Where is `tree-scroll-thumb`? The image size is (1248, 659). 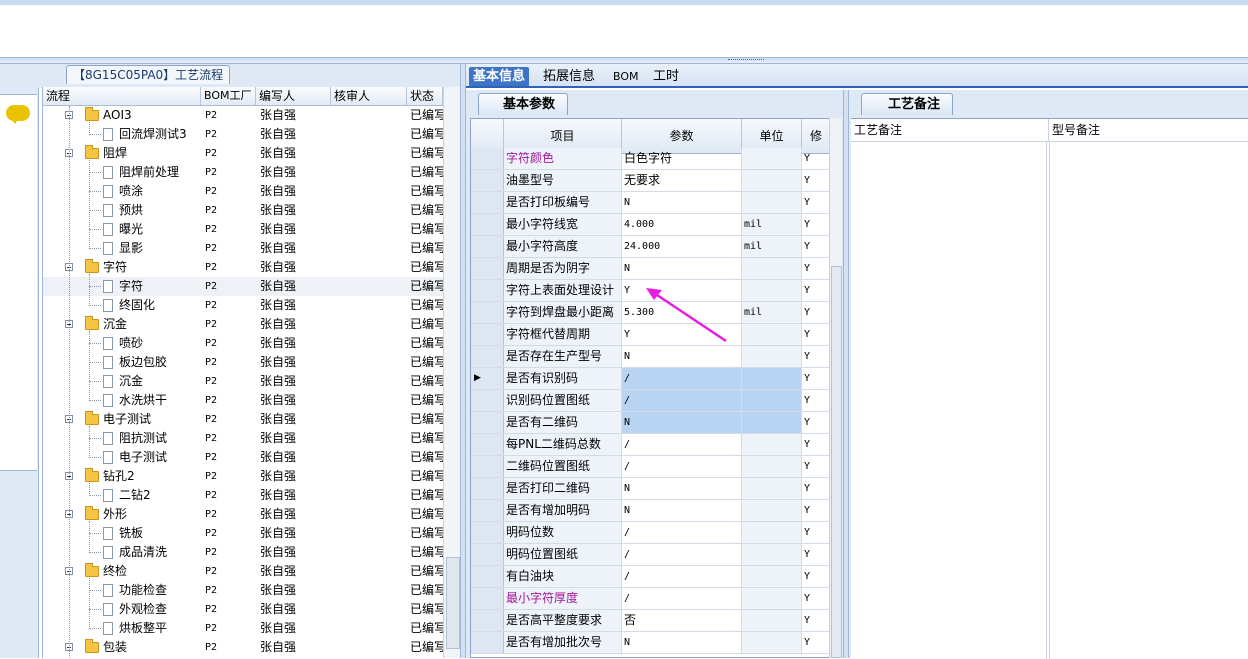 tree-scroll-thumb is located at coordinates (453, 603).